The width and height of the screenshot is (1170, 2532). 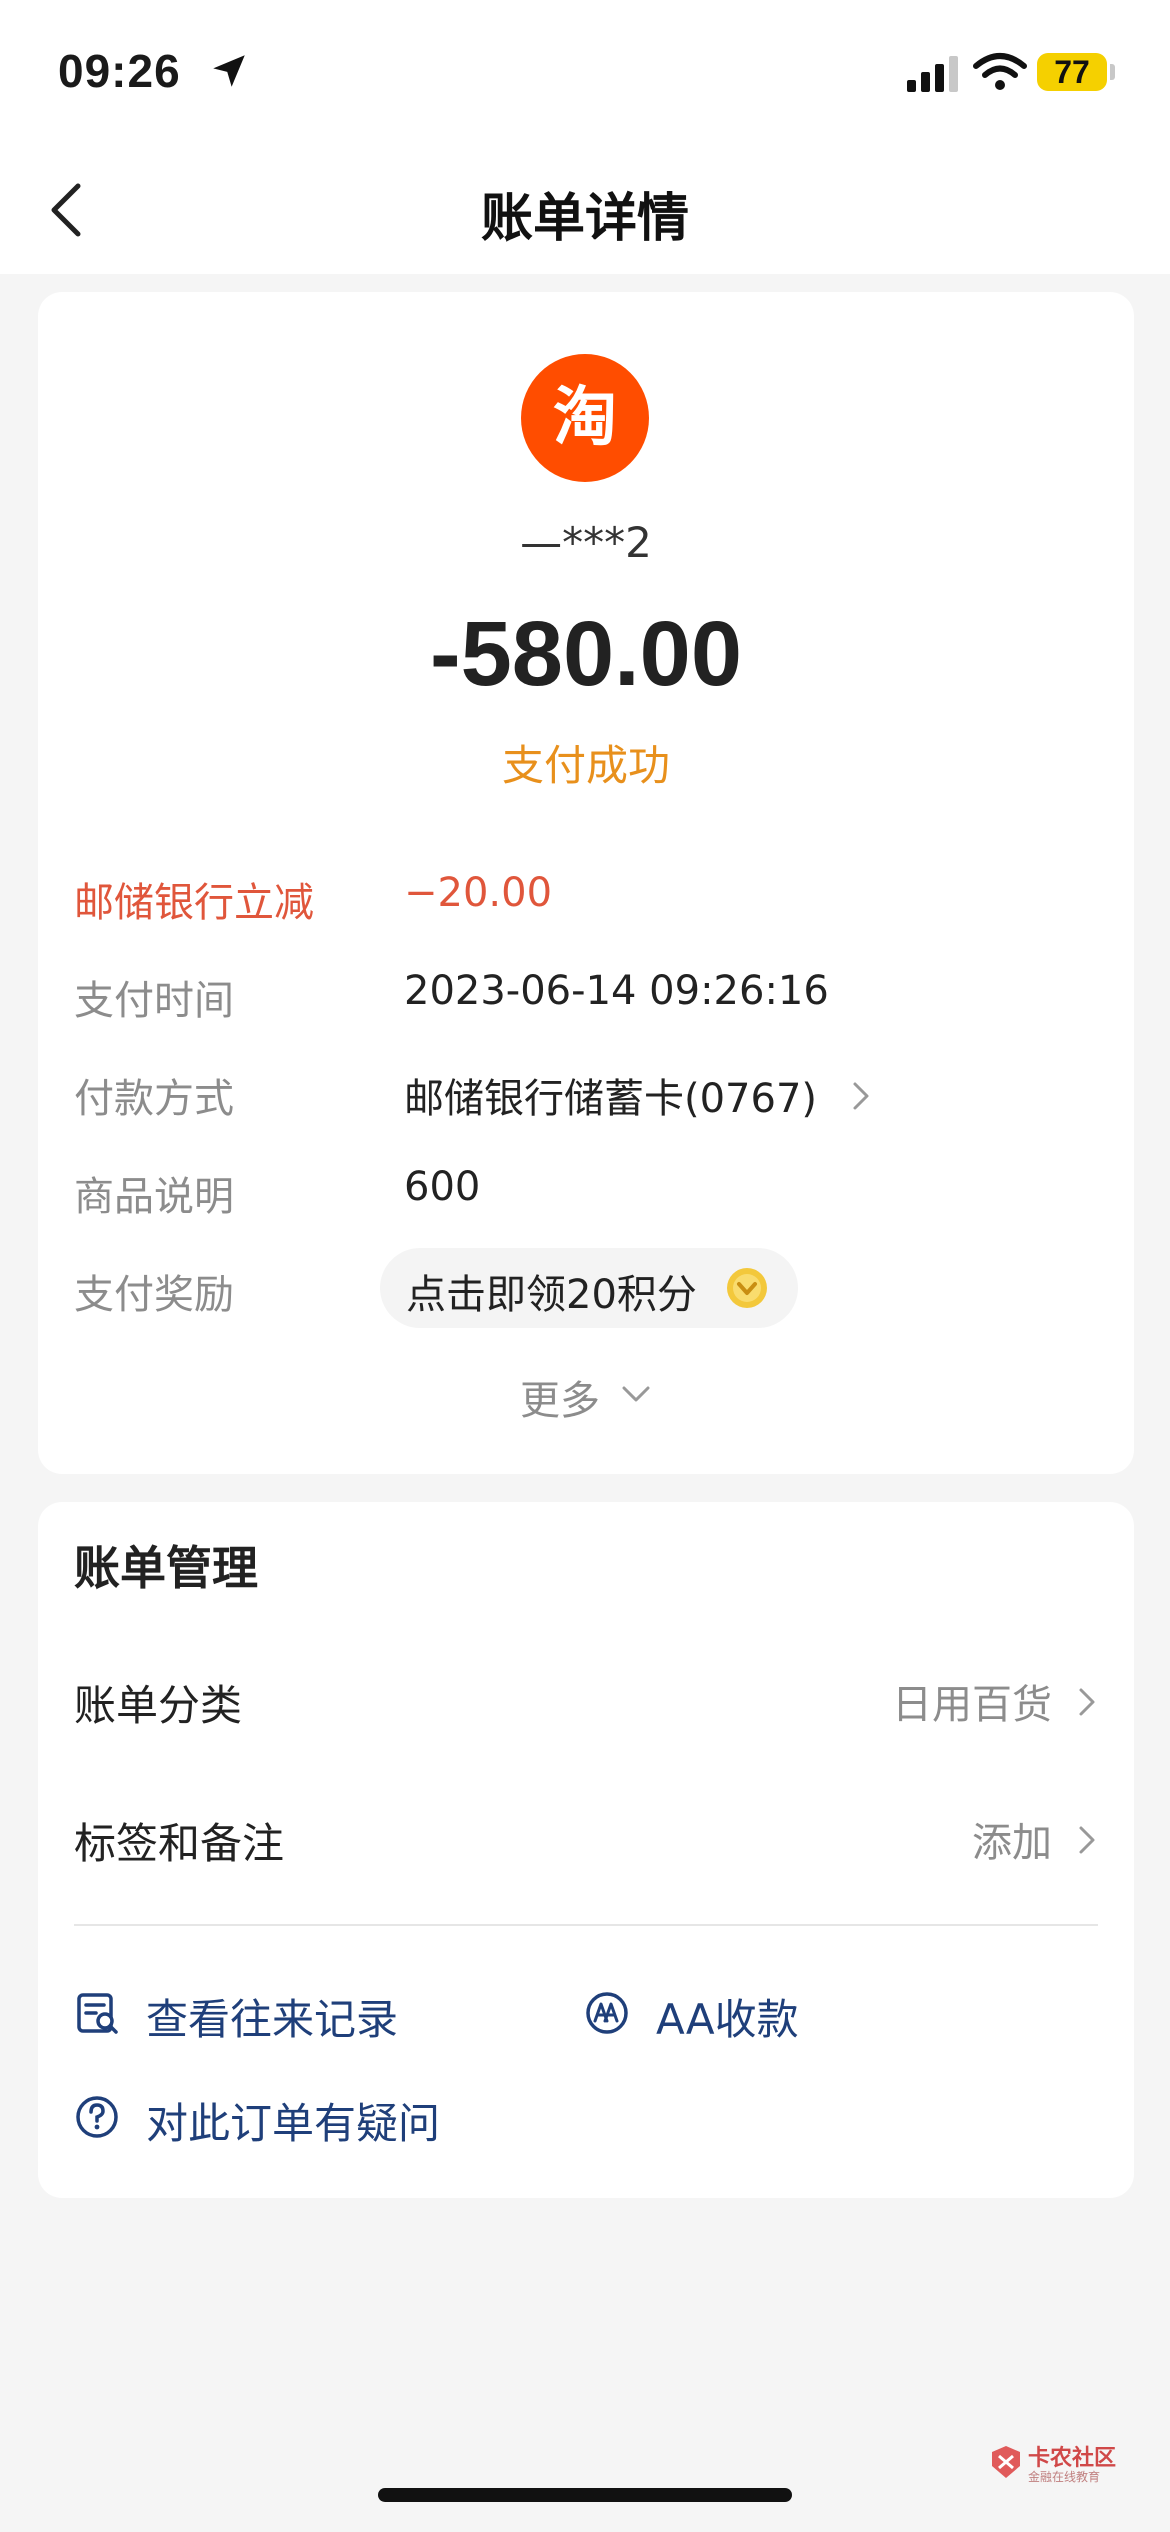 I want to click on reward-label: 支付奖励, so click(x=154, y=1295).